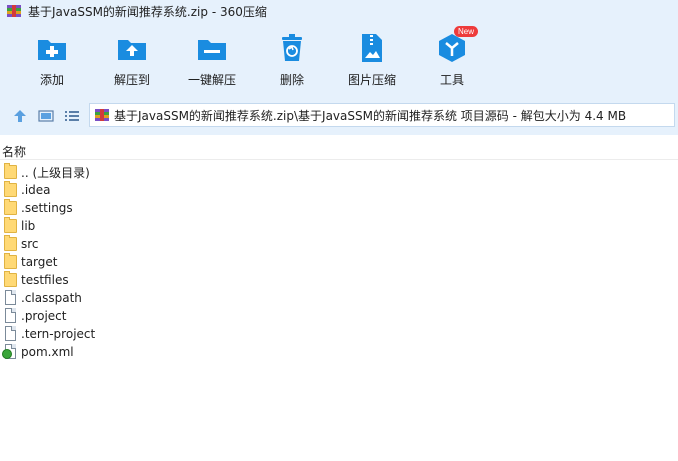 The width and height of the screenshot is (678, 461). Describe the element at coordinates (339, 150) in the screenshot. I see `column-header: 名称` at that location.